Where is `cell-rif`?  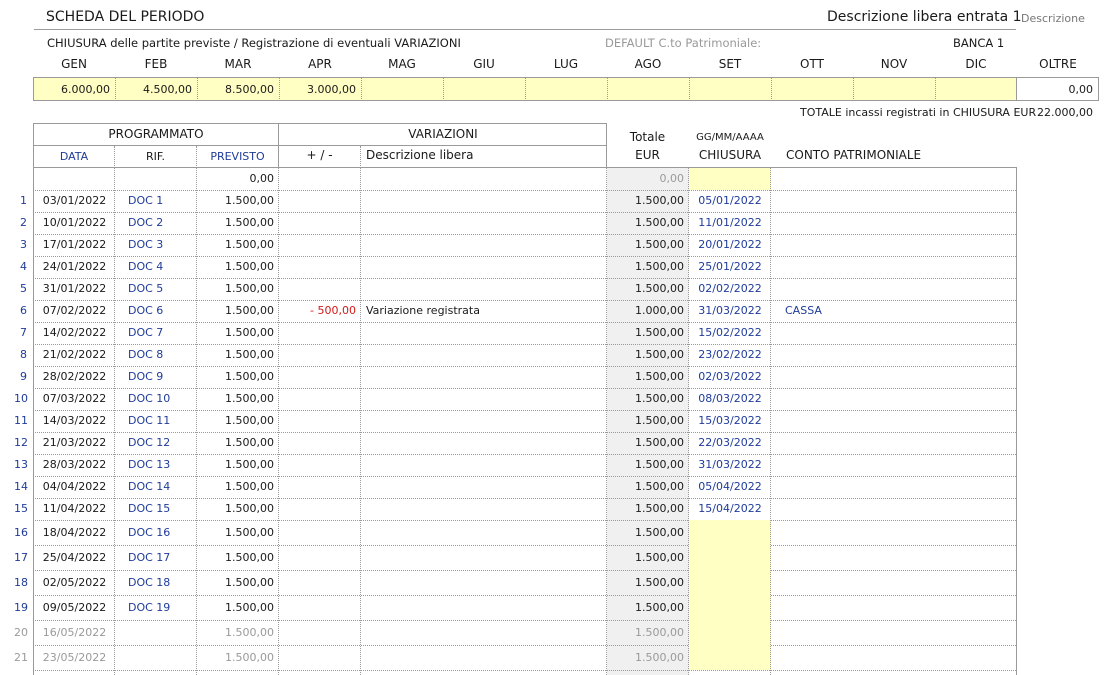 cell-rif is located at coordinates (156, 632).